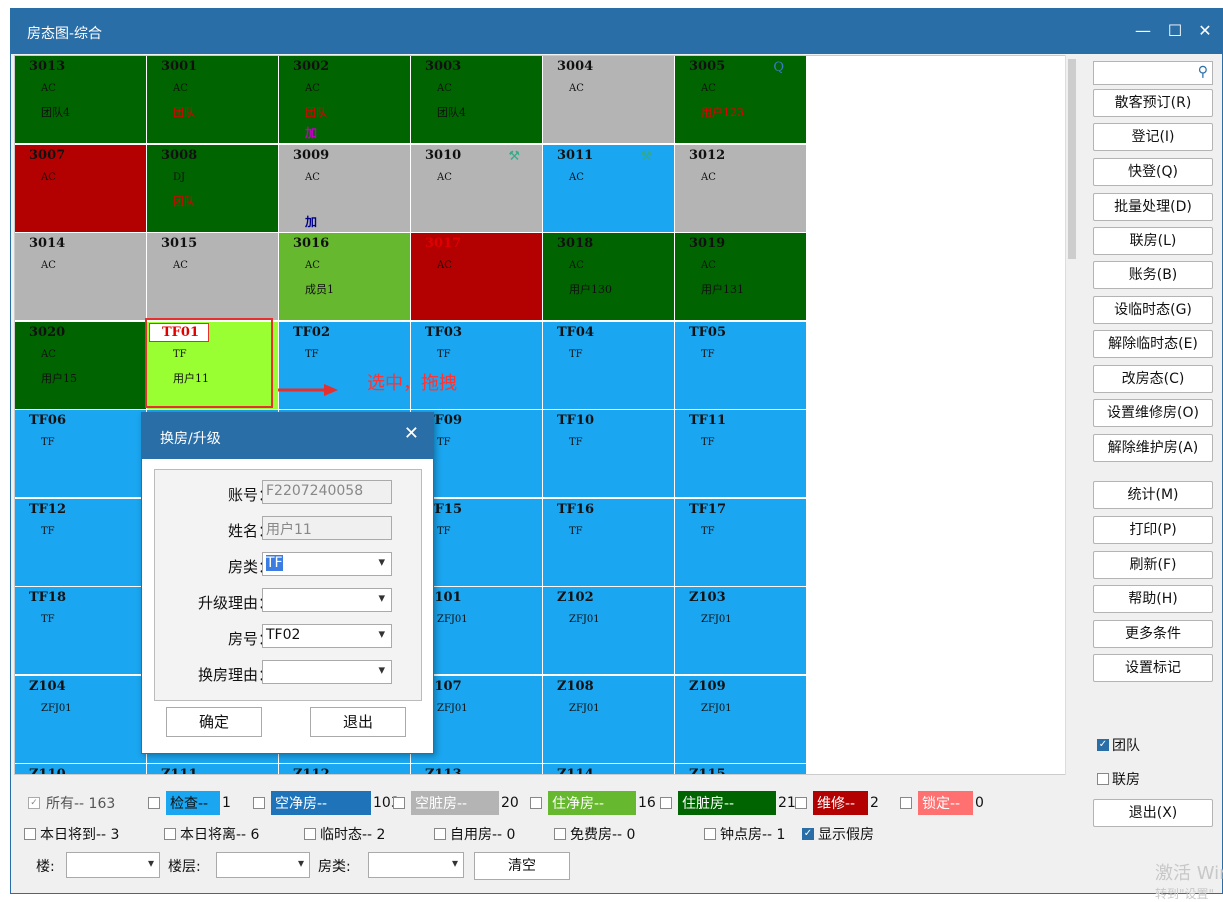 The image size is (1223, 902). What do you see at coordinates (213, 188) in the screenshot?
I see `room-cell: 3008 DJ 团队` at bounding box center [213, 188].